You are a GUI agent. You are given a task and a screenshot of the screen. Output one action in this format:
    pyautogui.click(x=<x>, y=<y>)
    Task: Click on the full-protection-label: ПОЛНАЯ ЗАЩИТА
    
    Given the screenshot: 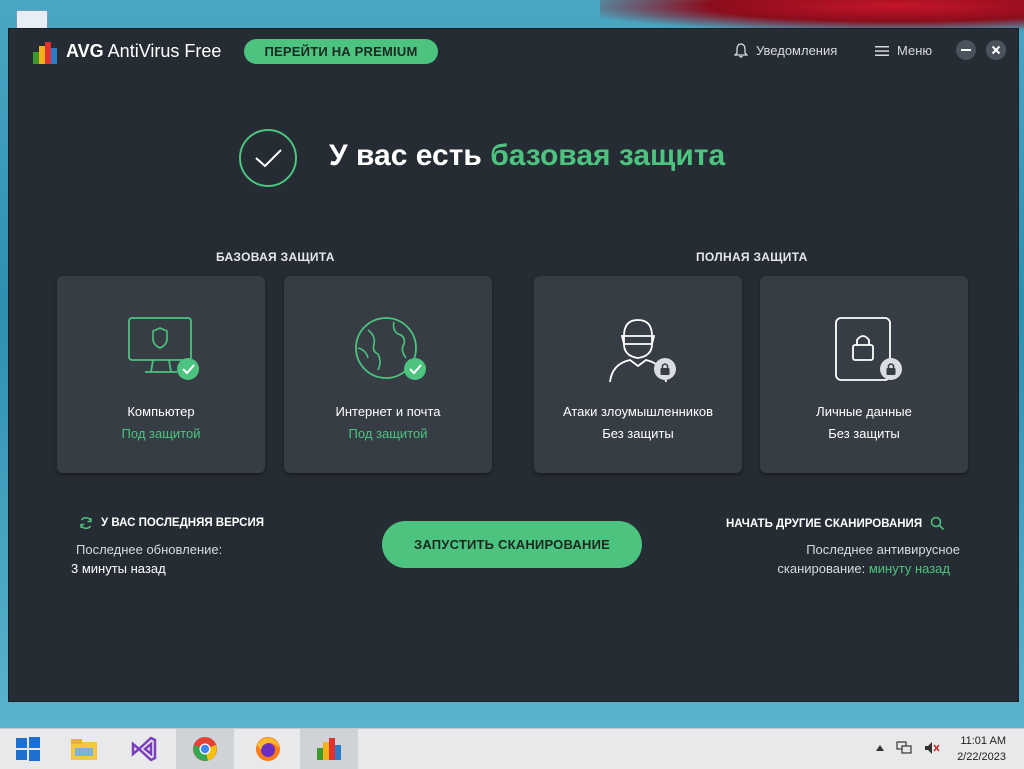 What is the action you would take?
    pyautogui.click(x=752, y=257)
    